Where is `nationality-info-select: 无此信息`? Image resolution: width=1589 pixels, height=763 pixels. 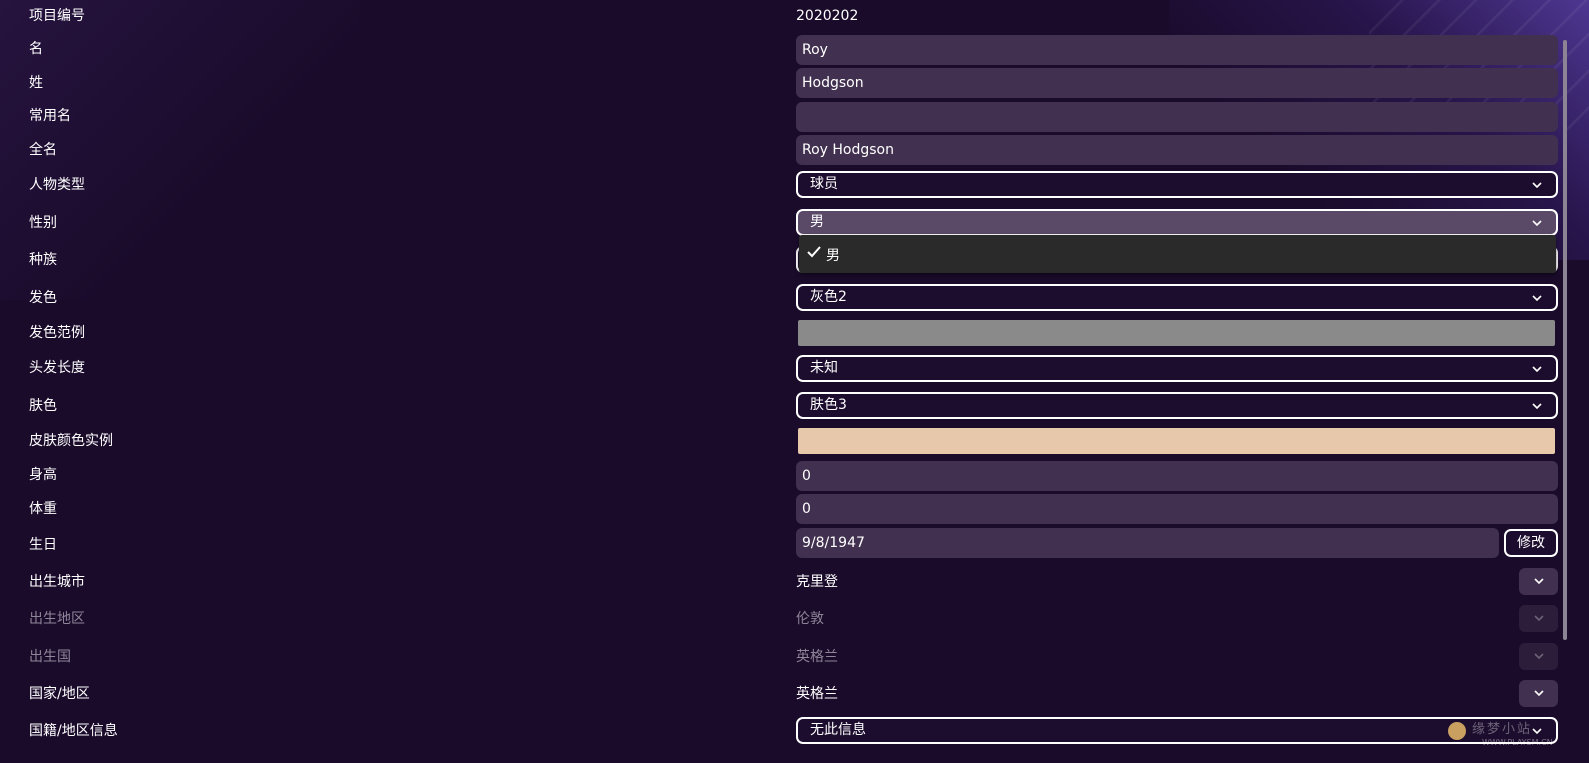 nationality-info-select: 无此信息 is located at coordinates (1177, 730).